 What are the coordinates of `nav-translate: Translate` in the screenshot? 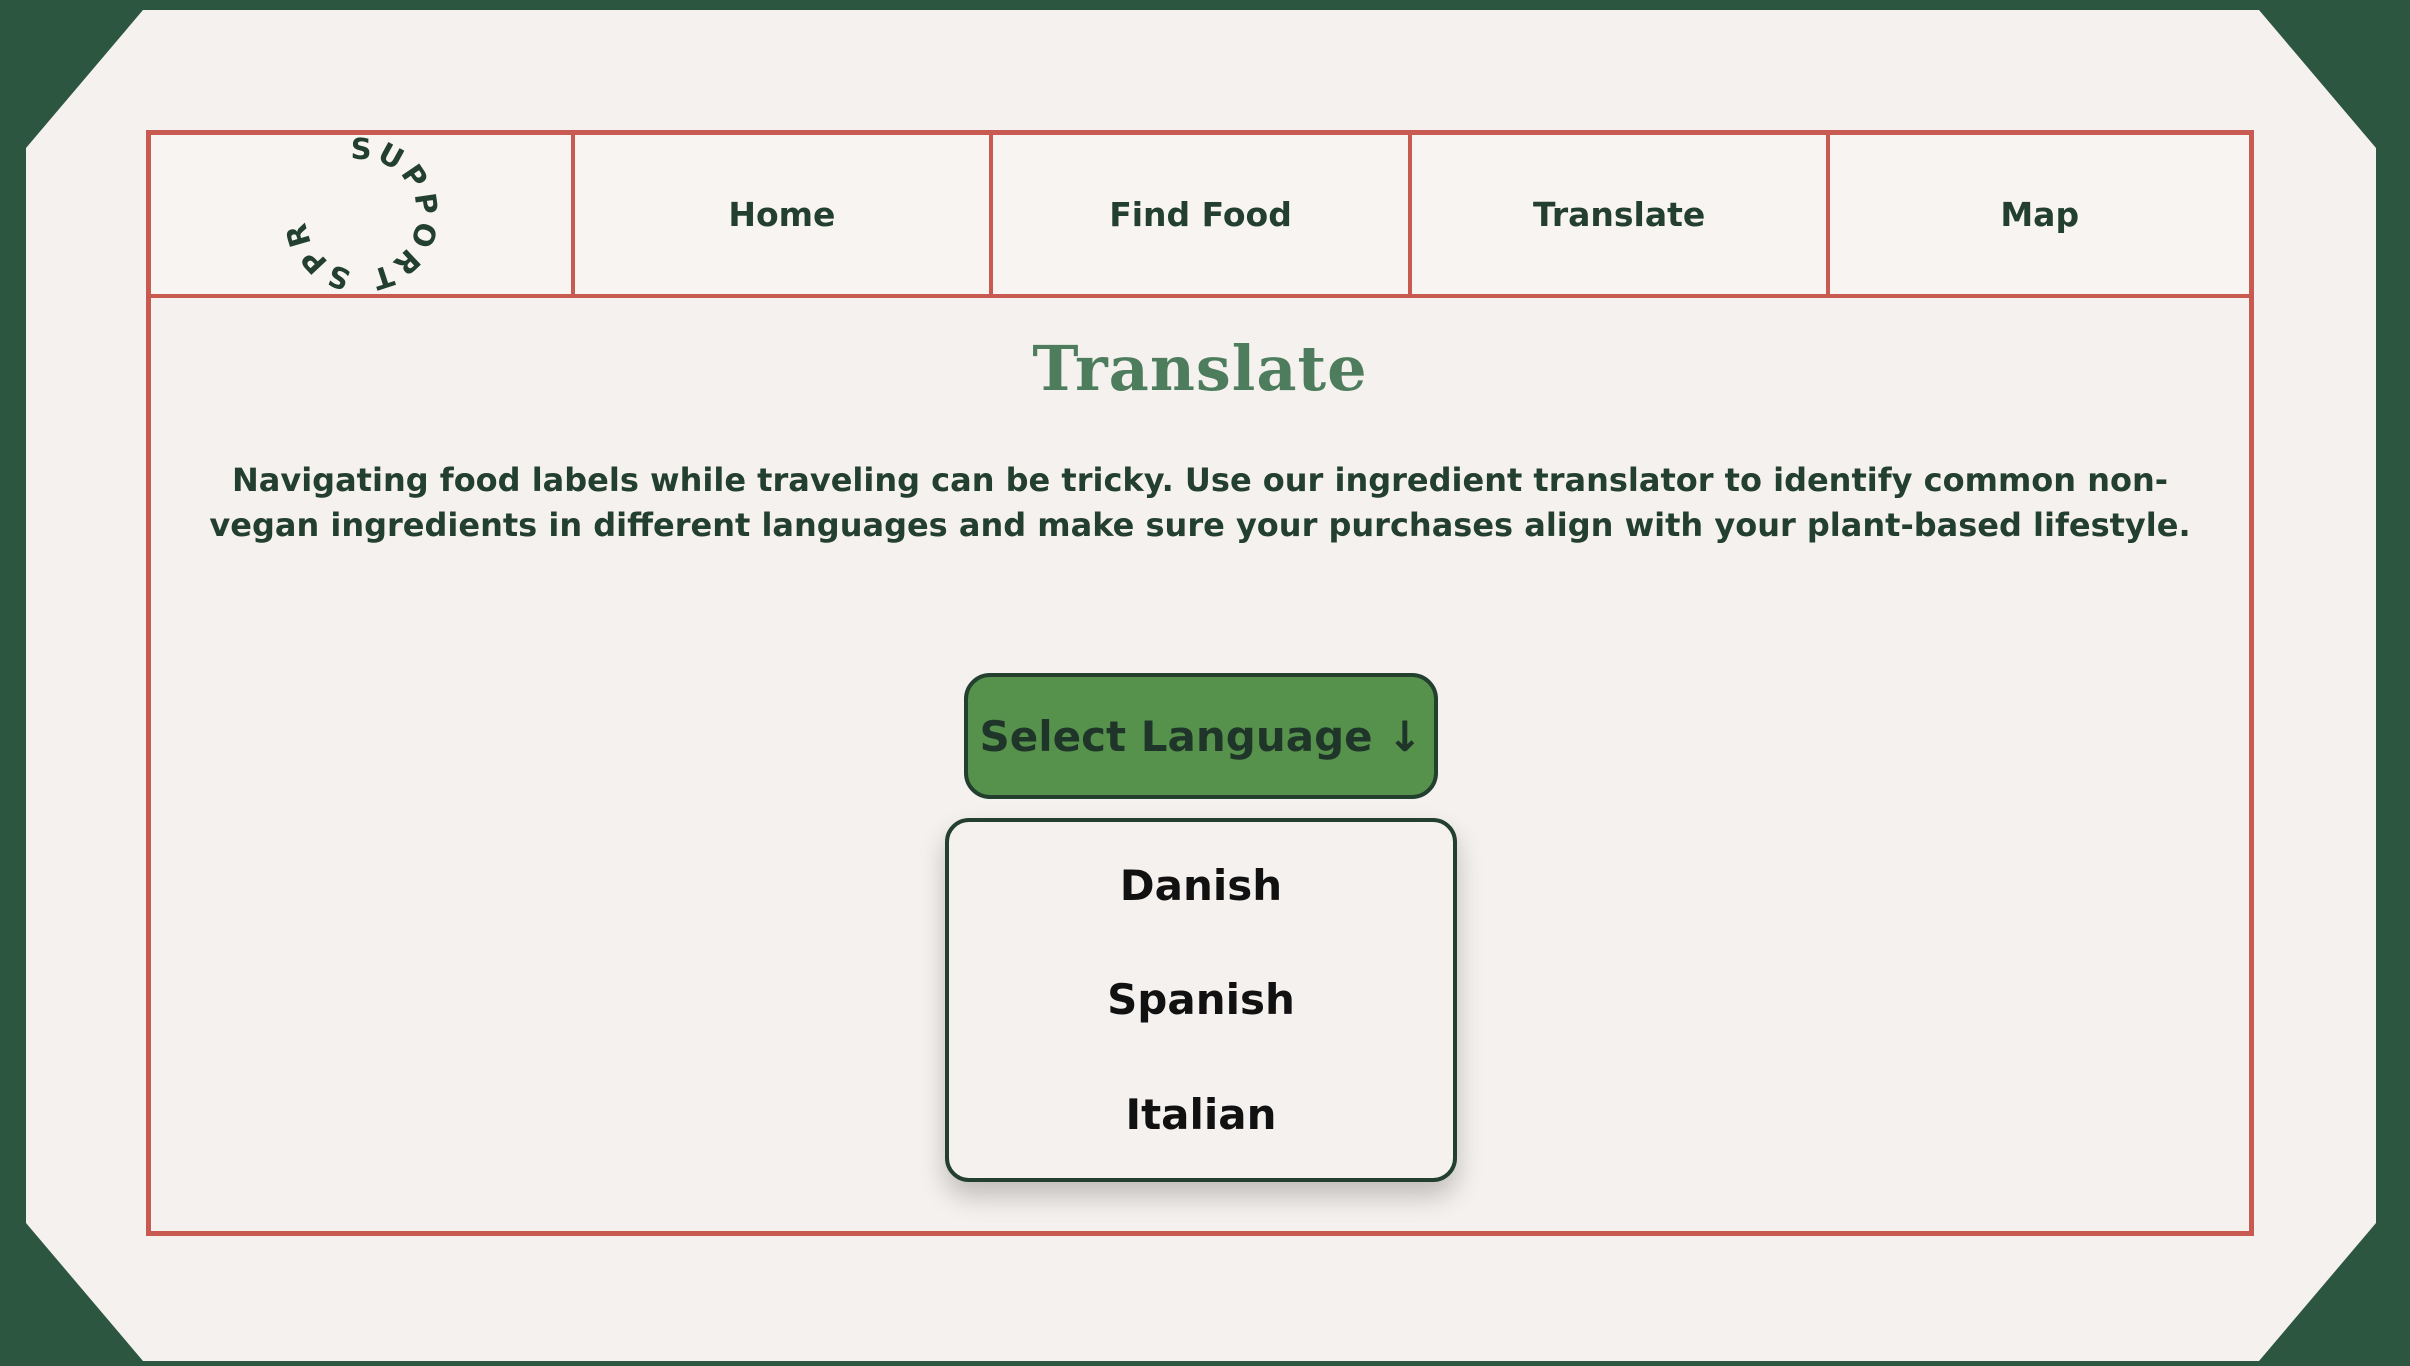 It's located at (1621, 214).